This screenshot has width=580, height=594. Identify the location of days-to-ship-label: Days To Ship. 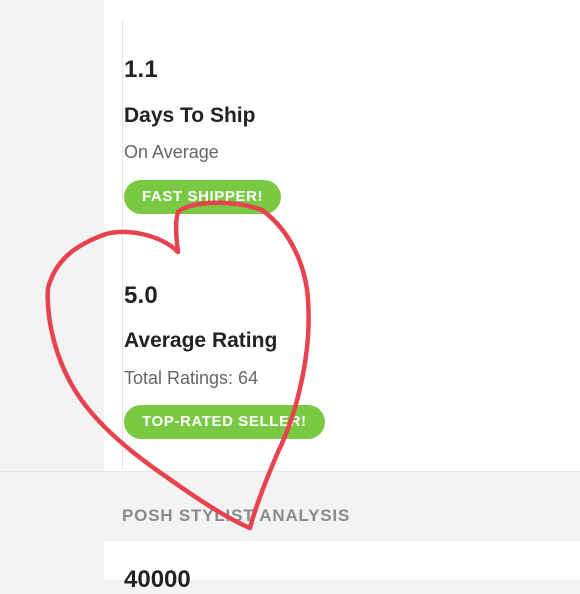
(190, 115).